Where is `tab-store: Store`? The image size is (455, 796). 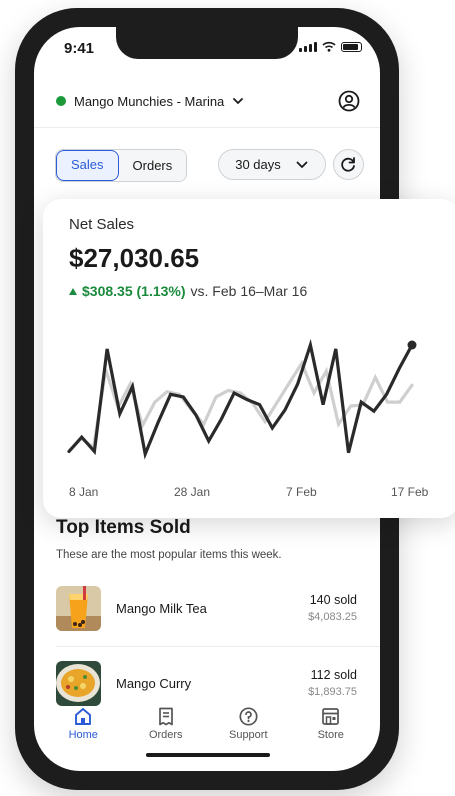 tab-store: Store is located at coordinates (331, 730).